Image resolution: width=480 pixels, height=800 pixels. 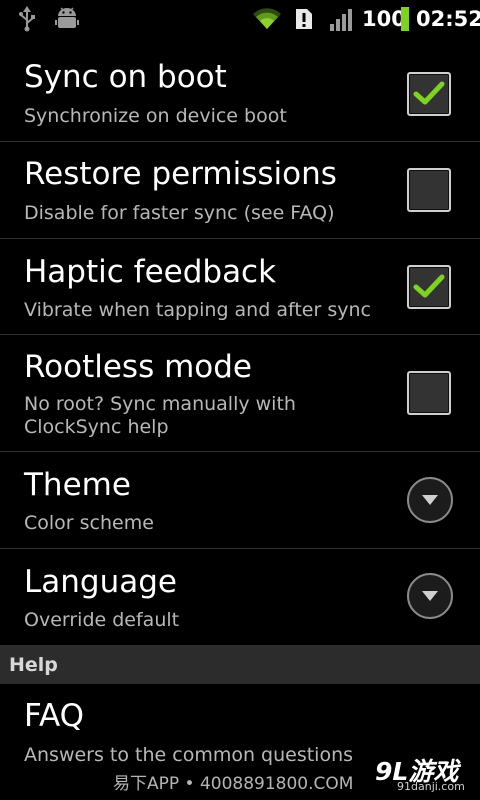 I want to click on restore-permissions-checkbox, so click(x=429, y=190).